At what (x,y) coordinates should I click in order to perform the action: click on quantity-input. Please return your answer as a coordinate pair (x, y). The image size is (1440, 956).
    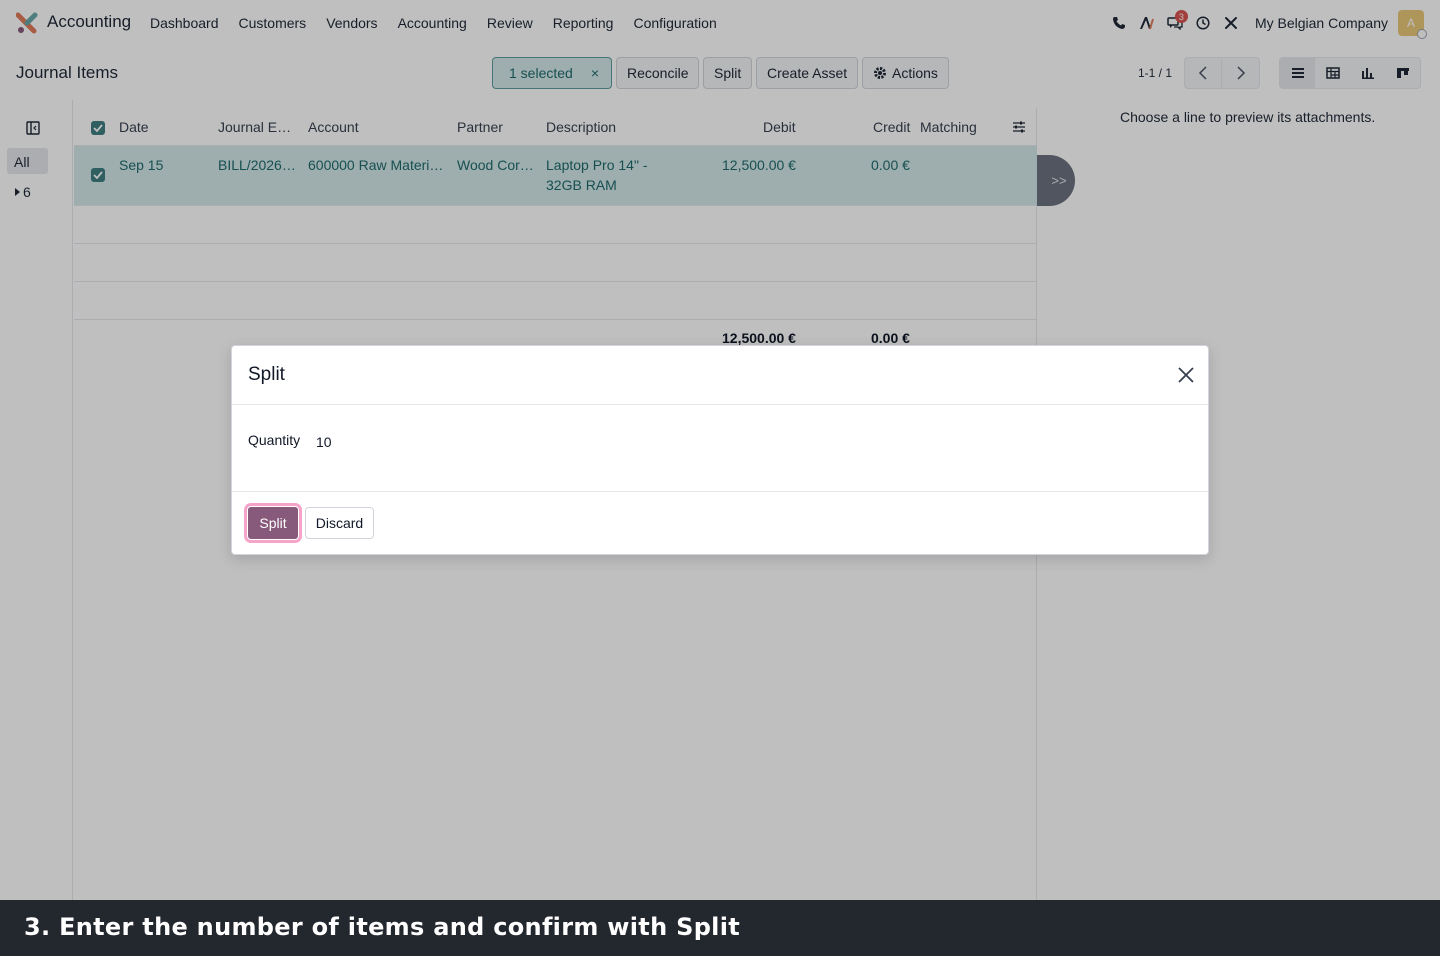
    Looking at the image, I should click on (376, 442).